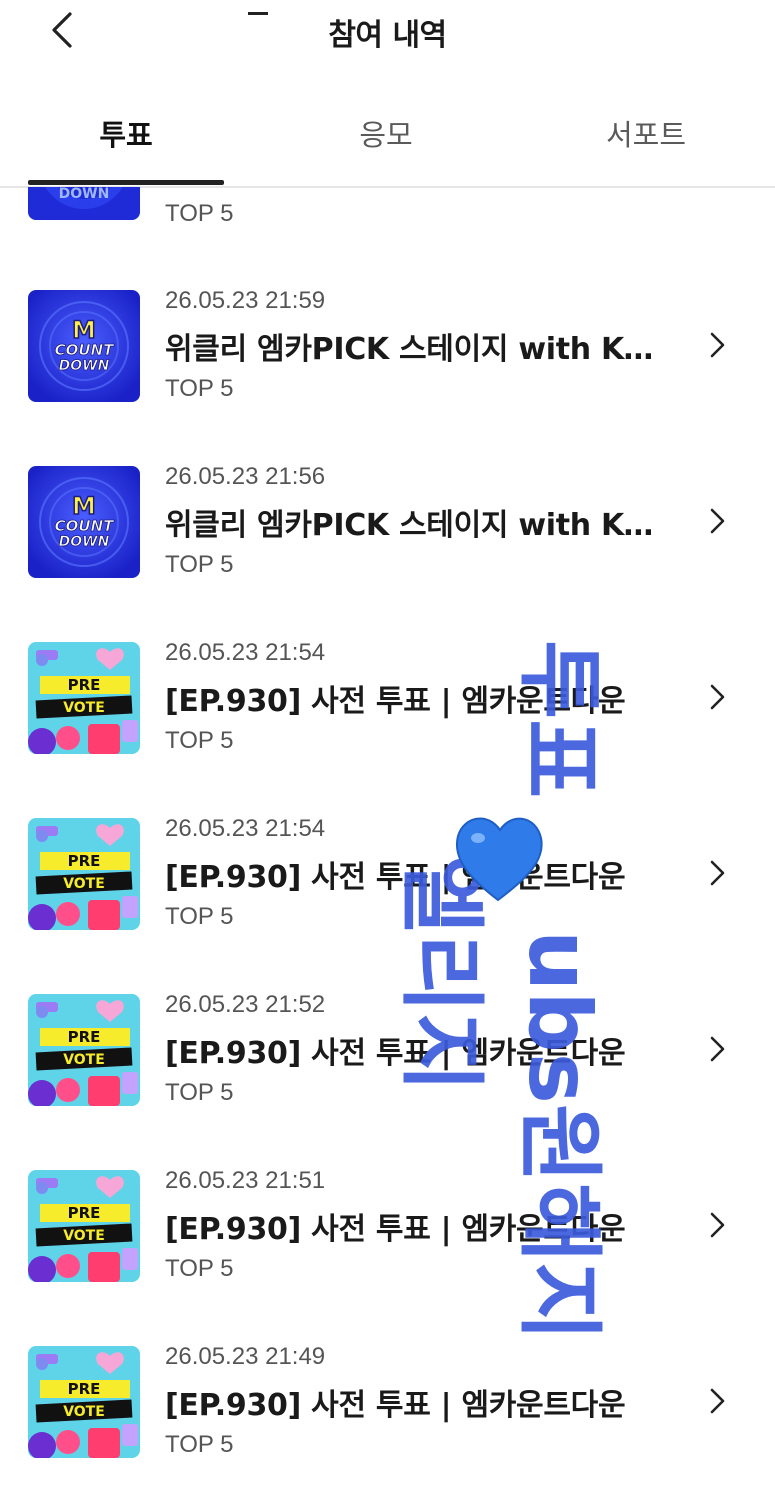 Image resolution: width=775 pixels, height=1493 pixels. Describe the element at coordinates (126, 182) in the screenshot. I see `active-tab-indicator` at that location.